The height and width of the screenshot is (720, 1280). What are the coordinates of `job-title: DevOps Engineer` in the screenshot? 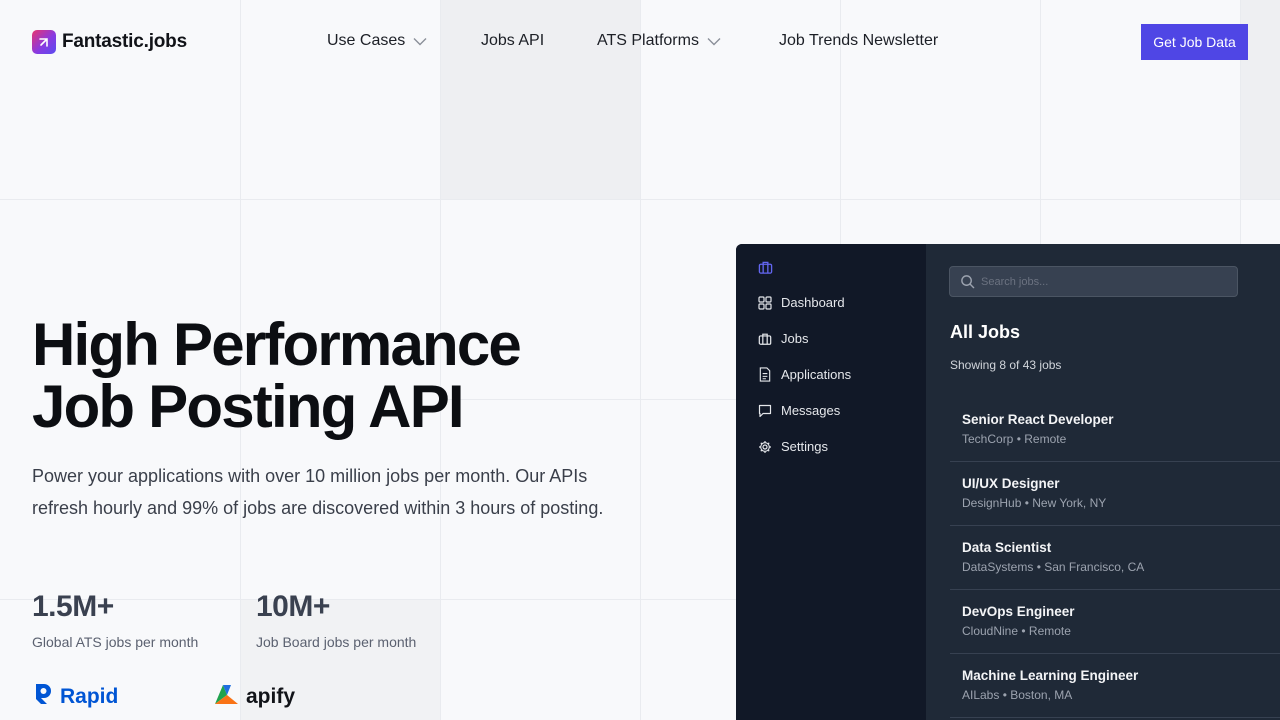 It's located at (1018, 611).